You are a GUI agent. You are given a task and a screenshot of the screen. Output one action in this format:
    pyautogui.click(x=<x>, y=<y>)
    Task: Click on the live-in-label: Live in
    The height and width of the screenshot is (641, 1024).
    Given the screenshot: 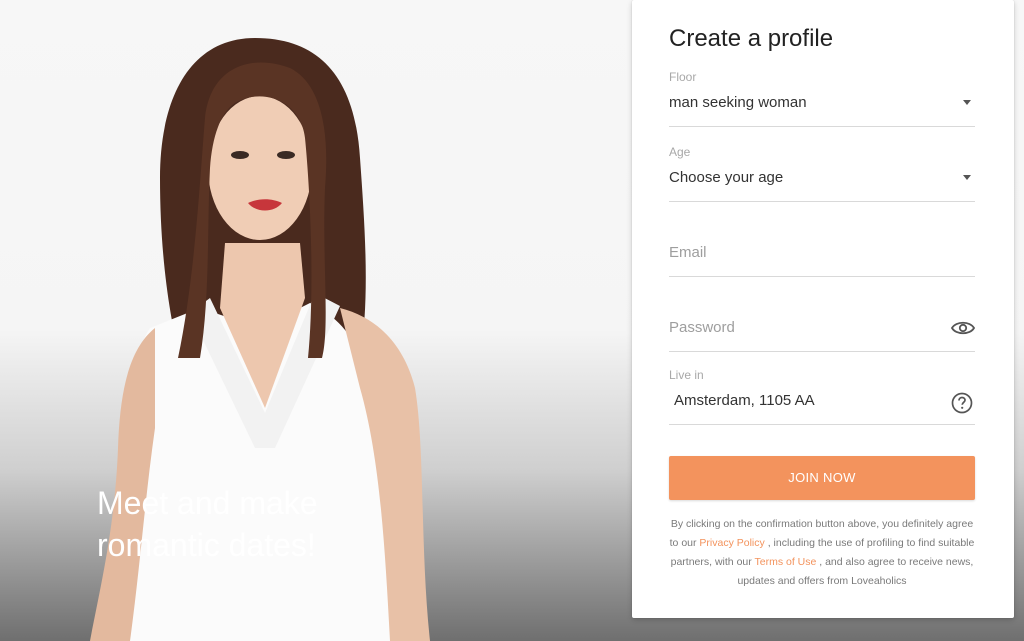 What is the action you would take?
    pyautogui.click(x=686, y=375)
    